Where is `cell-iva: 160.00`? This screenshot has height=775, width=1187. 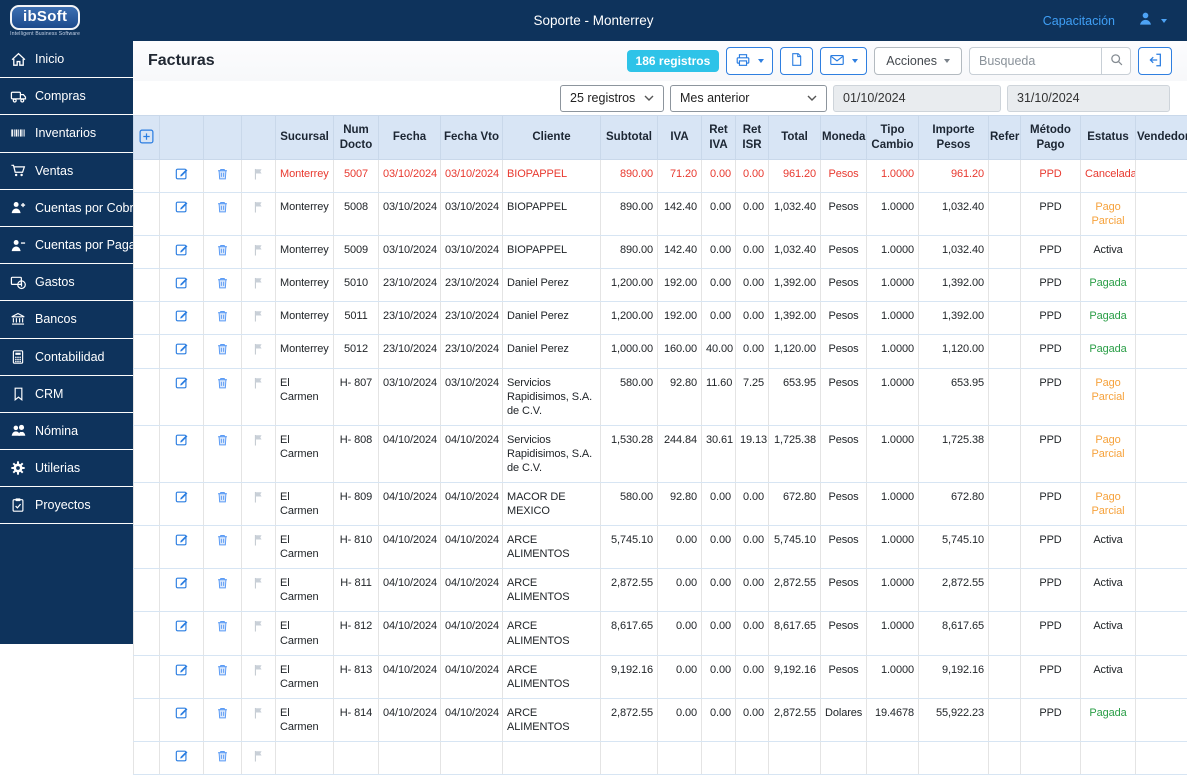 cell-iva: 160.00 is located at coordinates (680, 351).